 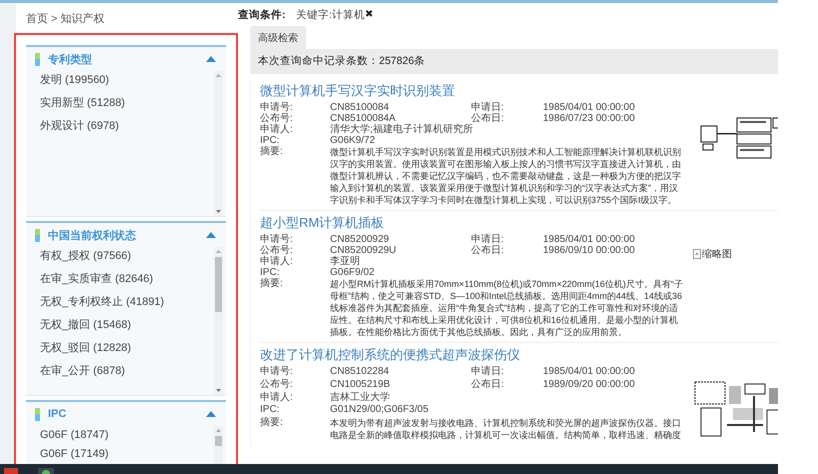 I want to click on field-value: G01N29/00;G06F3/05, so click(x=380, y=411).